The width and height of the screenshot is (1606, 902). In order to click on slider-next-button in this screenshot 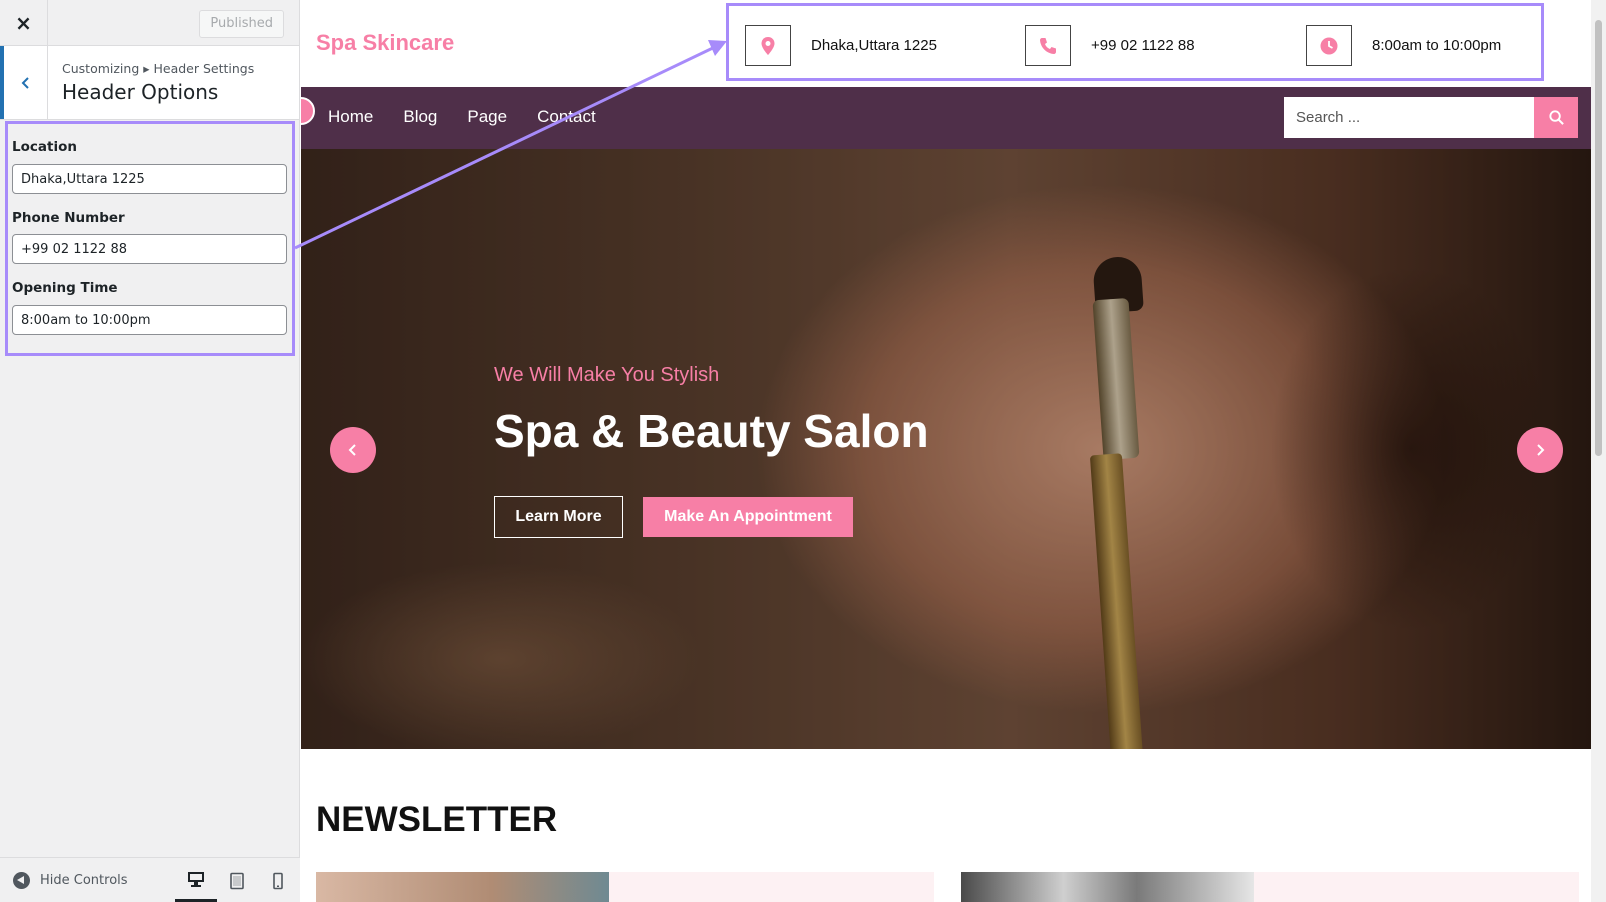, I will do `click(1540, 450)`.